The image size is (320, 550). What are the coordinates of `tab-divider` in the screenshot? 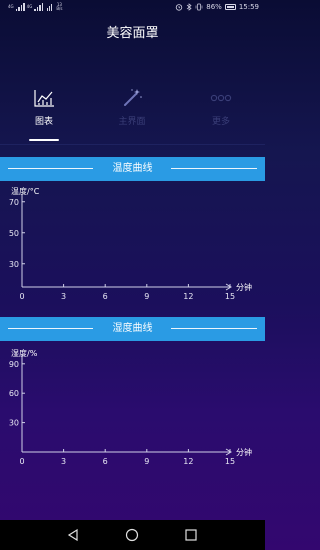 It's located at (132, 144).